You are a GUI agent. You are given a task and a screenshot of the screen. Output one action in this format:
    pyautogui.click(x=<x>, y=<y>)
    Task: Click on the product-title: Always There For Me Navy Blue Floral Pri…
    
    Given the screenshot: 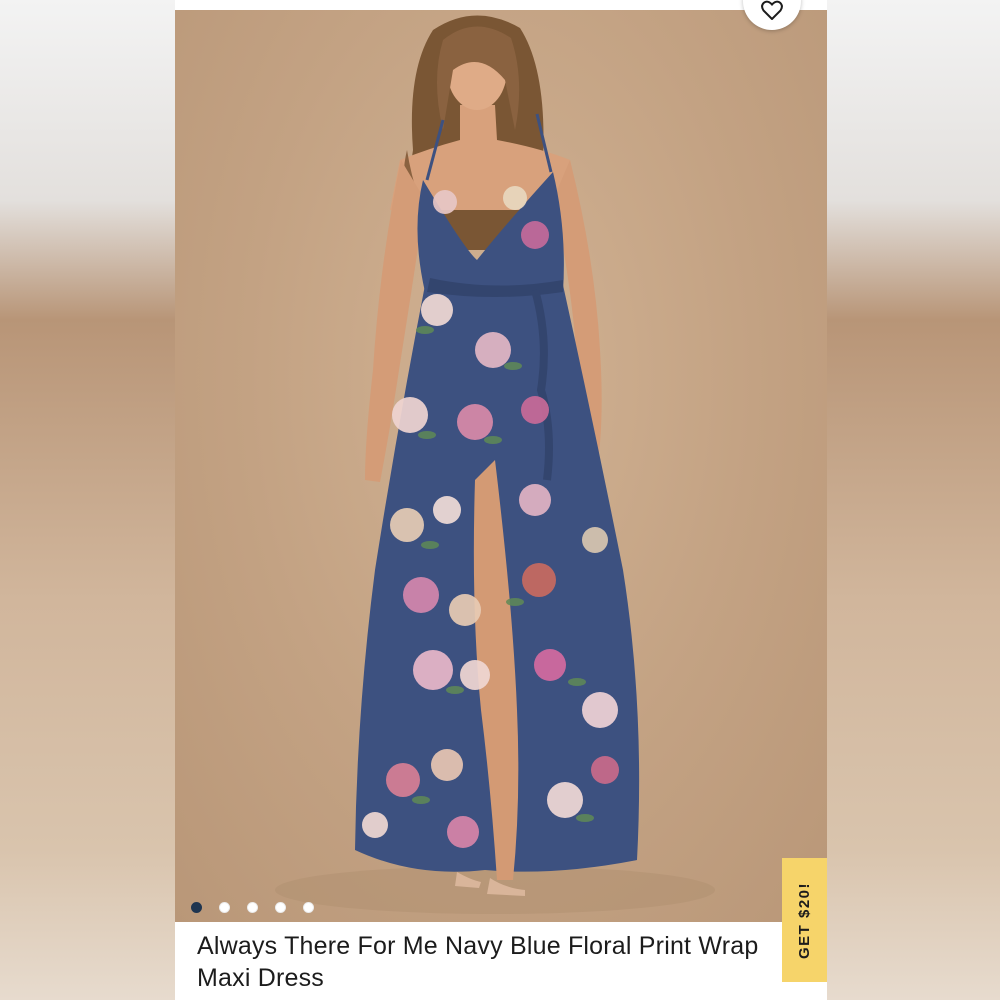 What is the action you would take?
    pyautogui.click(x=492, y=962)
    